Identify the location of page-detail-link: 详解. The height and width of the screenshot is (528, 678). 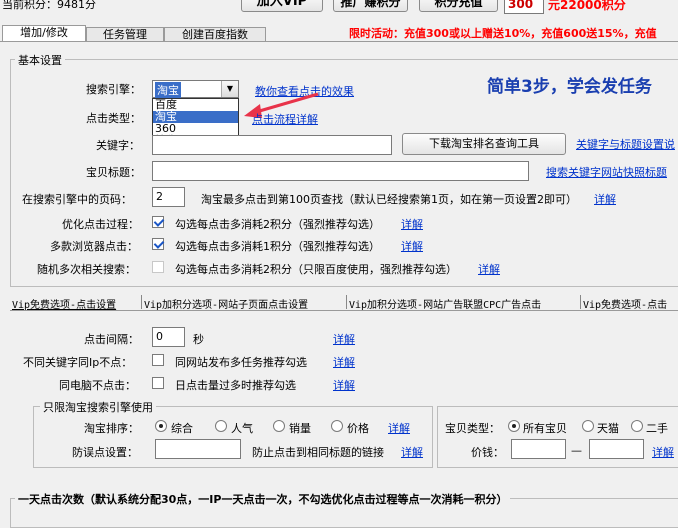
(605, 199).